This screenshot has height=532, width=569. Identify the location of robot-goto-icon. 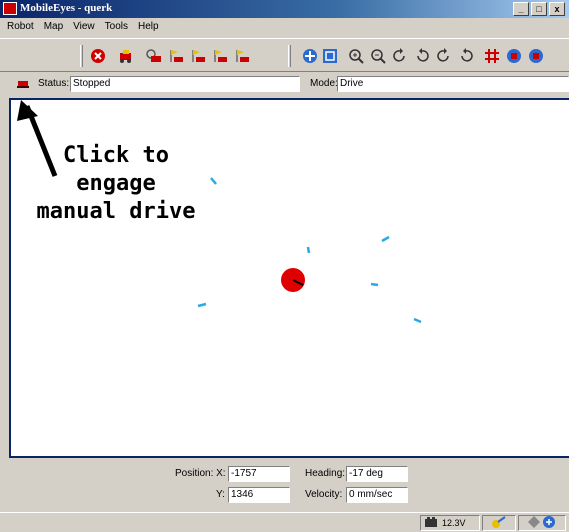
(154, 56).